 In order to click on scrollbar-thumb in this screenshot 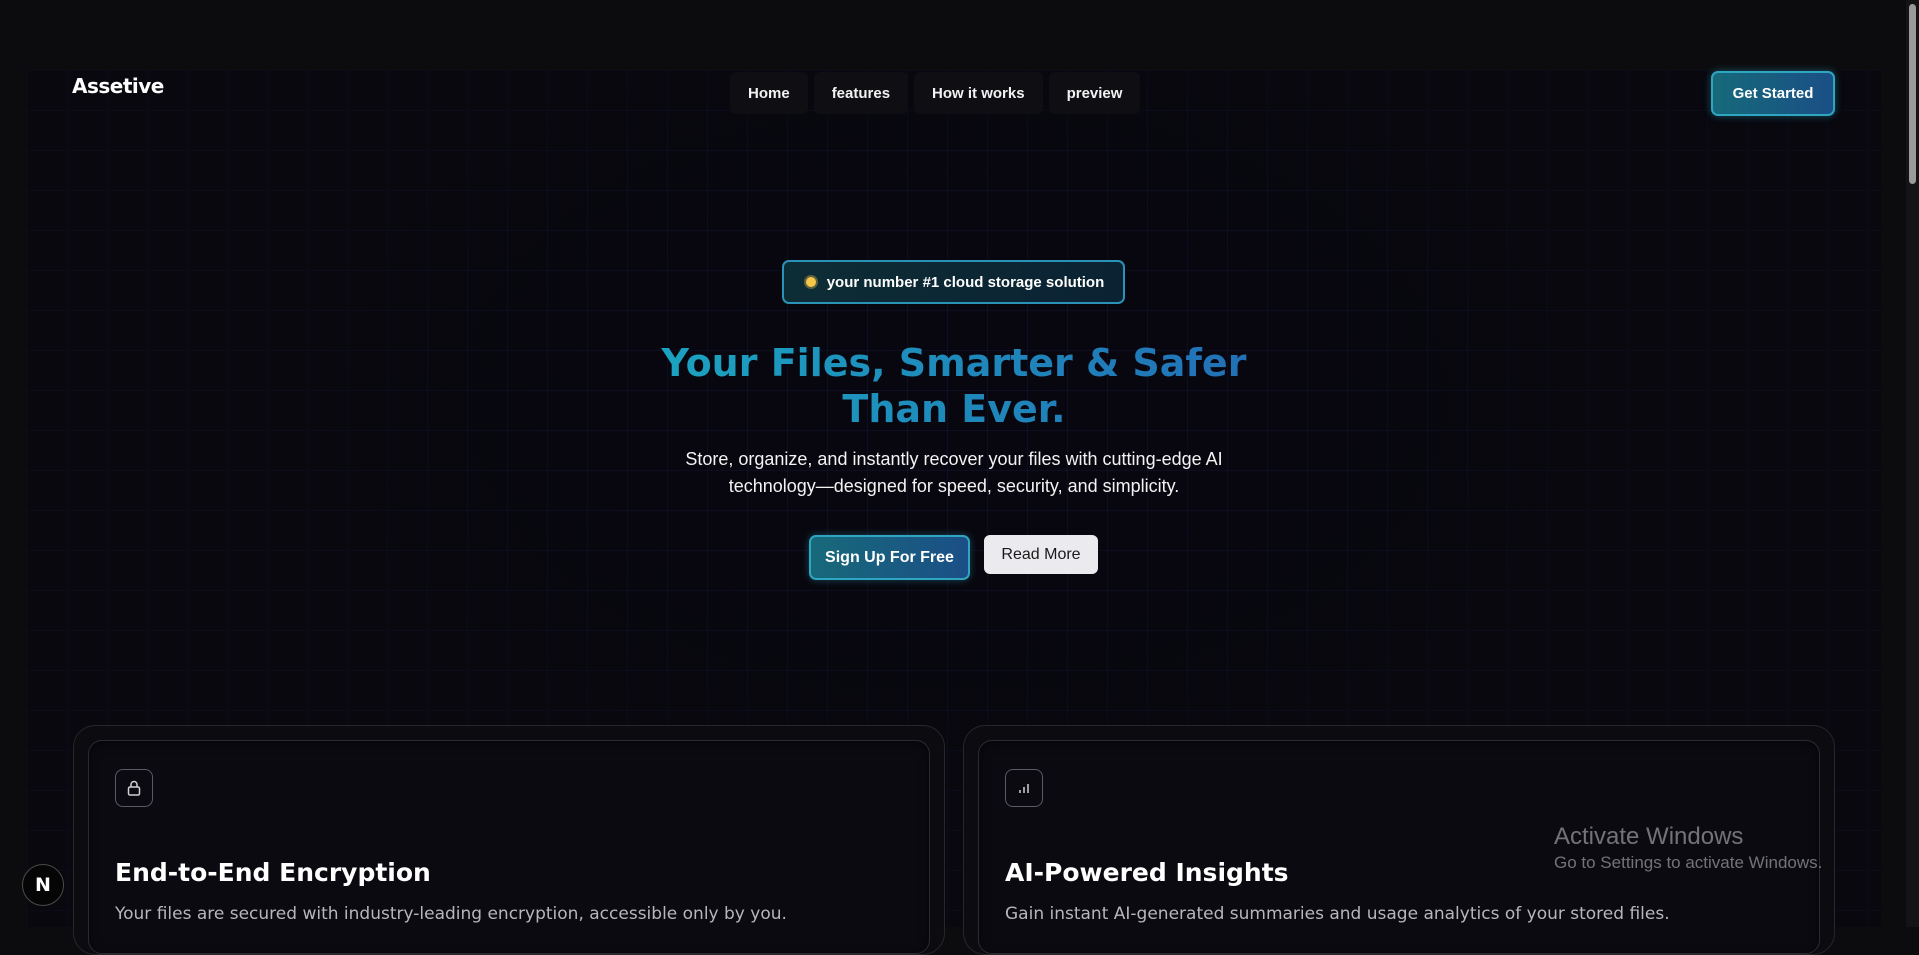, I will do `click(1912, 94)`.